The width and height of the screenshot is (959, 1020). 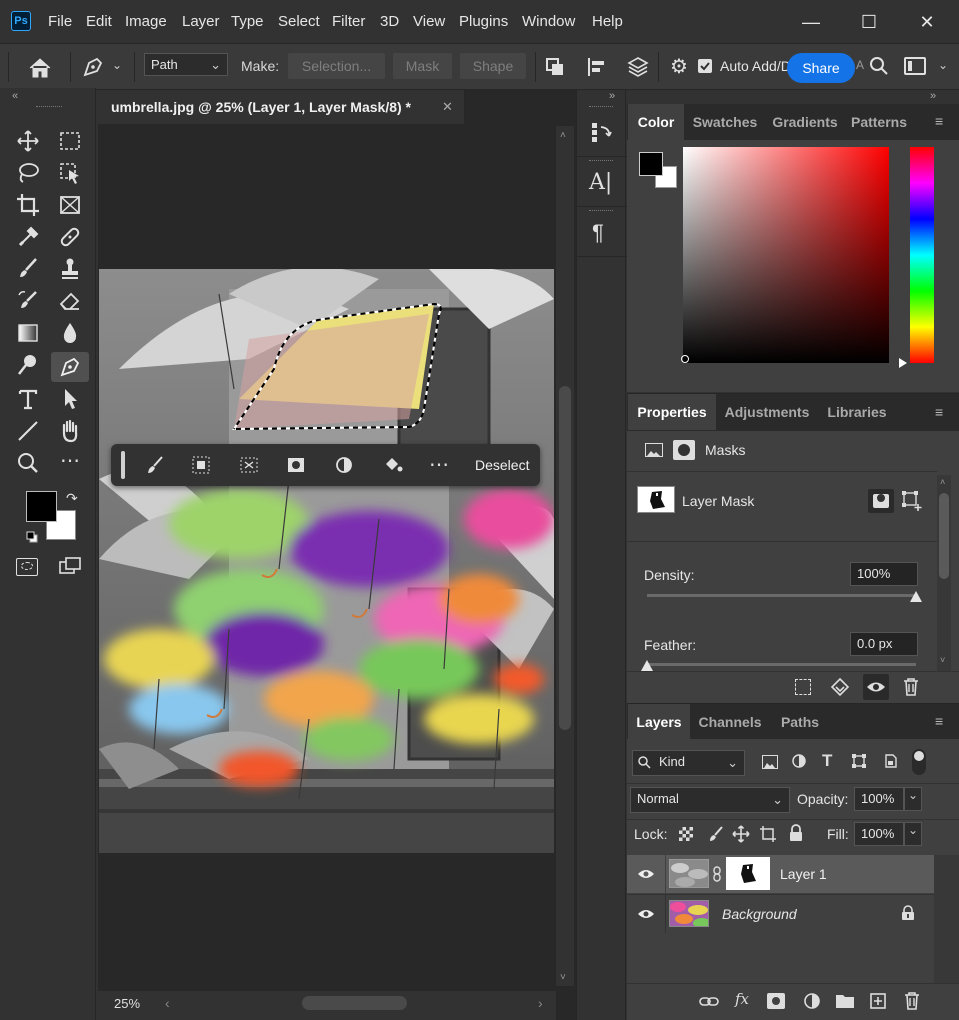 What do you see at coordinates (247, 21) in the screenshot?
I see `menu-type: Type` at bounding box center [247, 21].